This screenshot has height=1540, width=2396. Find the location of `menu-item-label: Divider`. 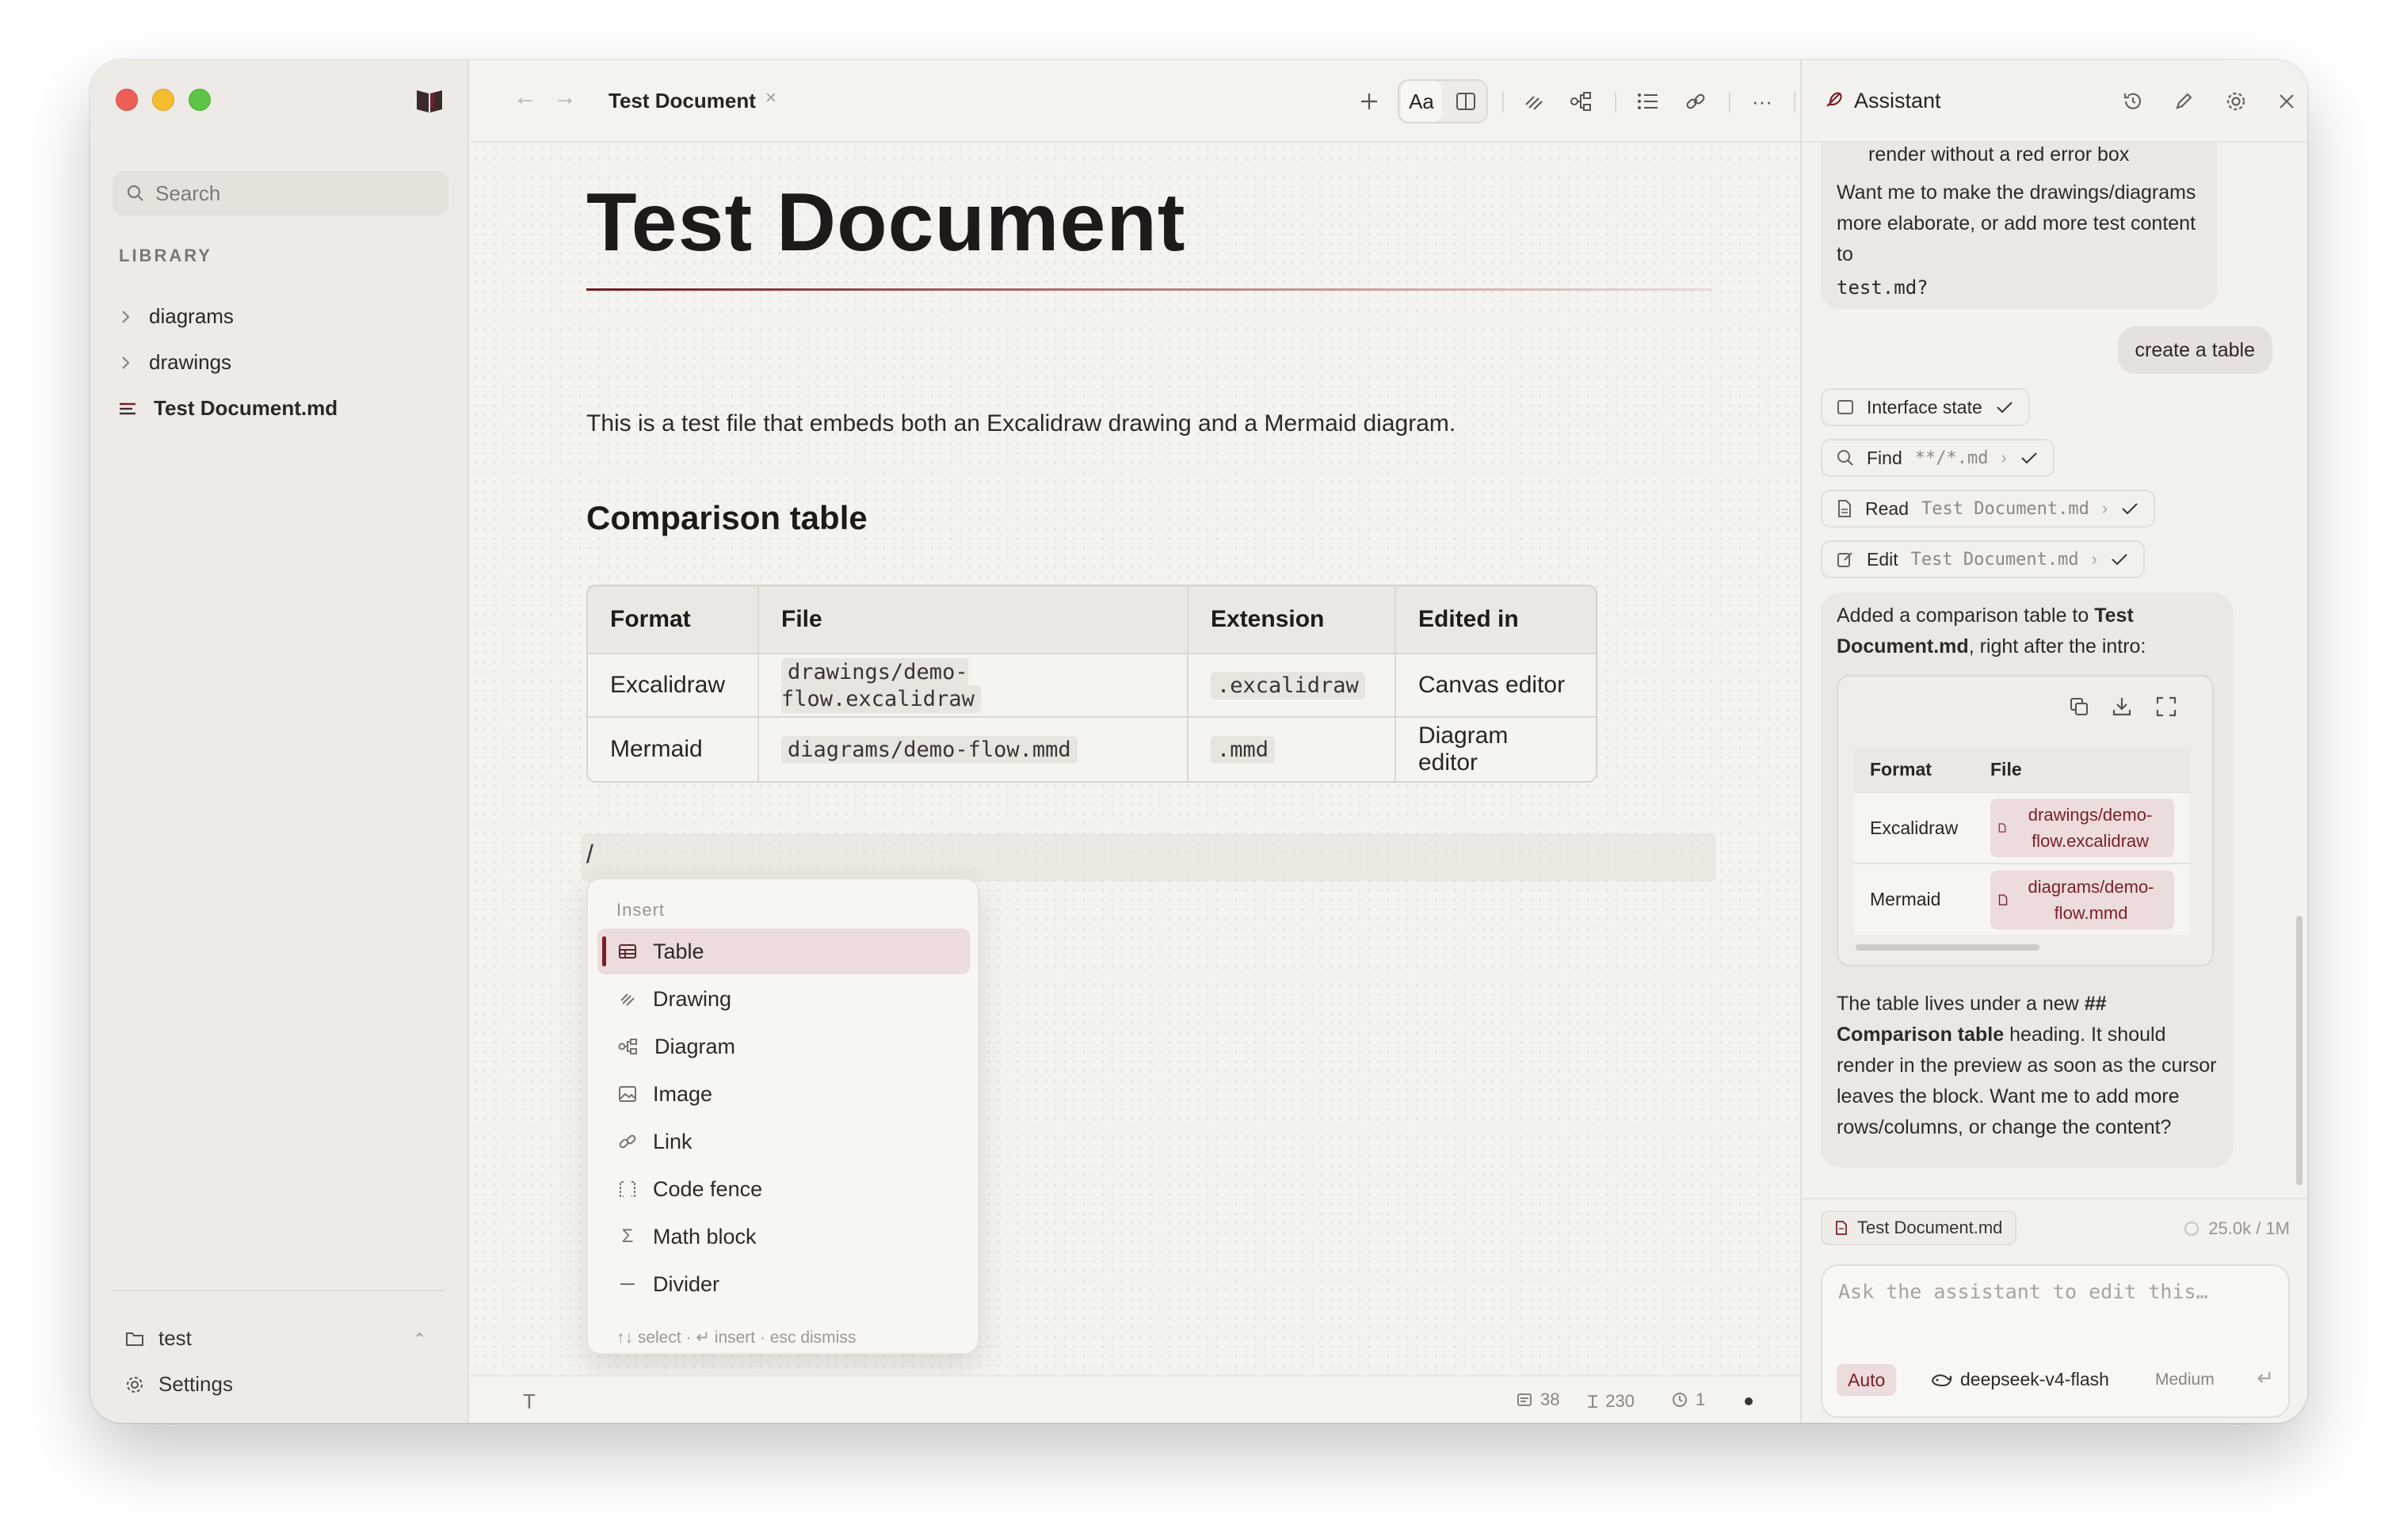

menu-item-label: Divider is located at coordinates (686, 1283).